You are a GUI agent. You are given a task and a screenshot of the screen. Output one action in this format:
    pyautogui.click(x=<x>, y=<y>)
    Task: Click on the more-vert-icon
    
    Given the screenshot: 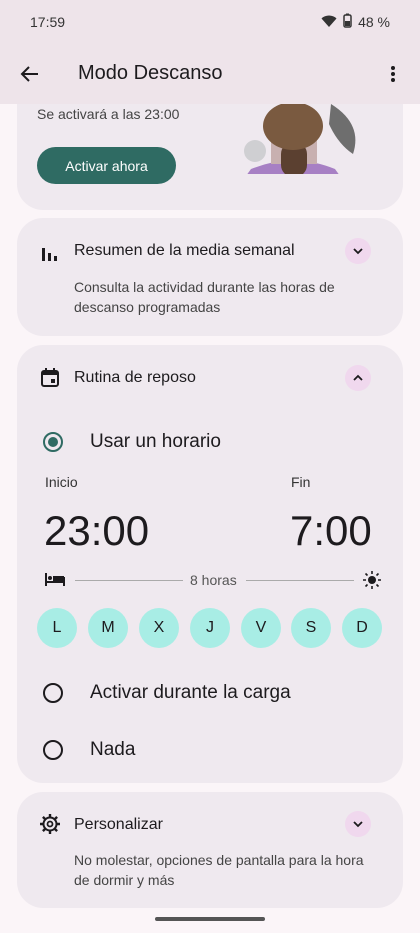 What is the action you would take?
    pyautogui.click(x=393, y=74)
    